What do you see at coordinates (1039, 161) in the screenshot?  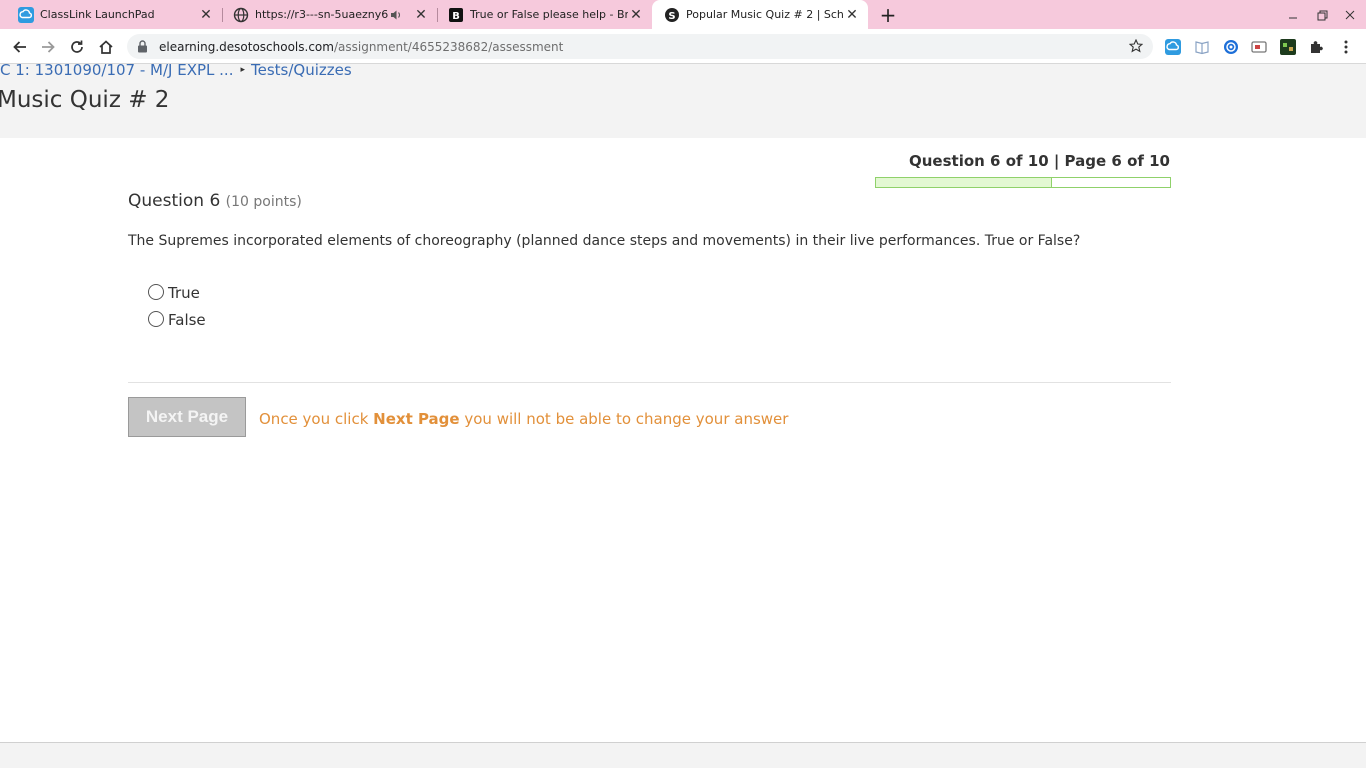 I see `progress-label: Question 6 of 10 | Page 6 of 10` at bounding box center [1039, 161].